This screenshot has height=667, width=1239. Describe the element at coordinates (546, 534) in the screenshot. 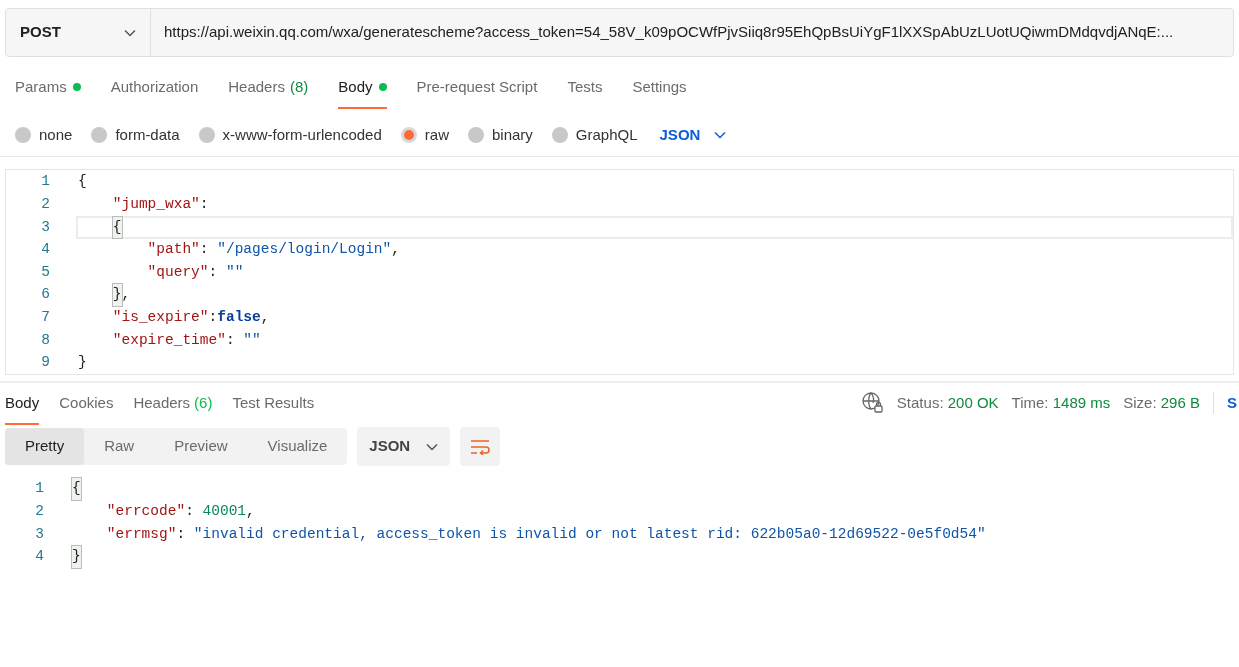

I see `code-line: "errmsg": "invalid credential, access_token is invalid or not latest rid: 622b05a0-12d69522-0e5f0d54"` at that location.